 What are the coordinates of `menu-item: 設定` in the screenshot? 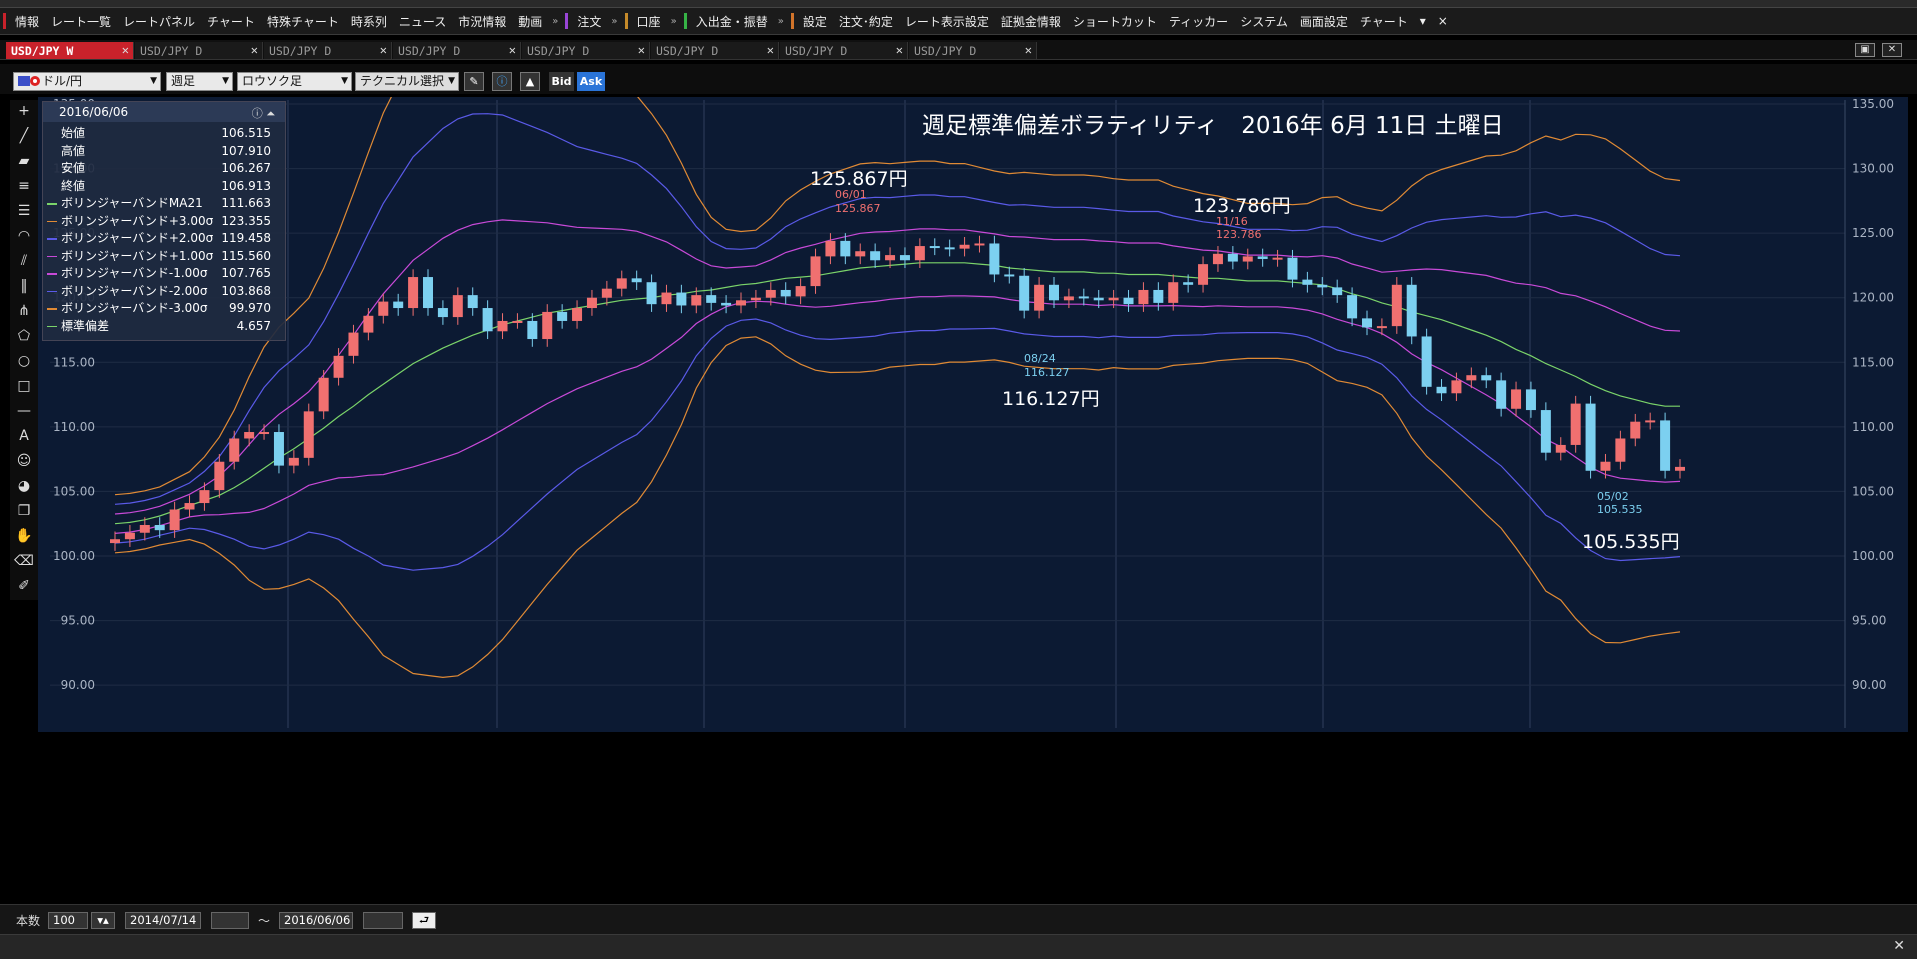 It's located at (815, 21).